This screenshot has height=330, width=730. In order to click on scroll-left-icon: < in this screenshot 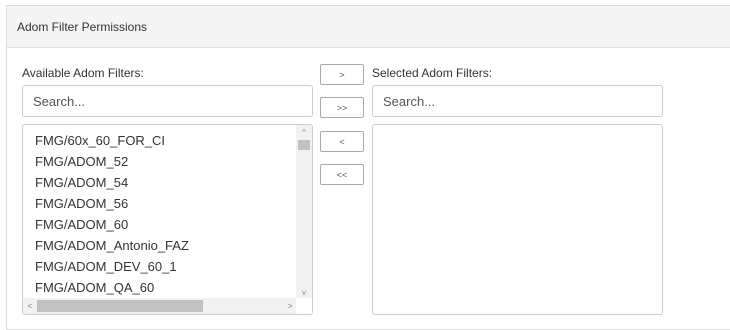, I will do `click(30, 306)`.